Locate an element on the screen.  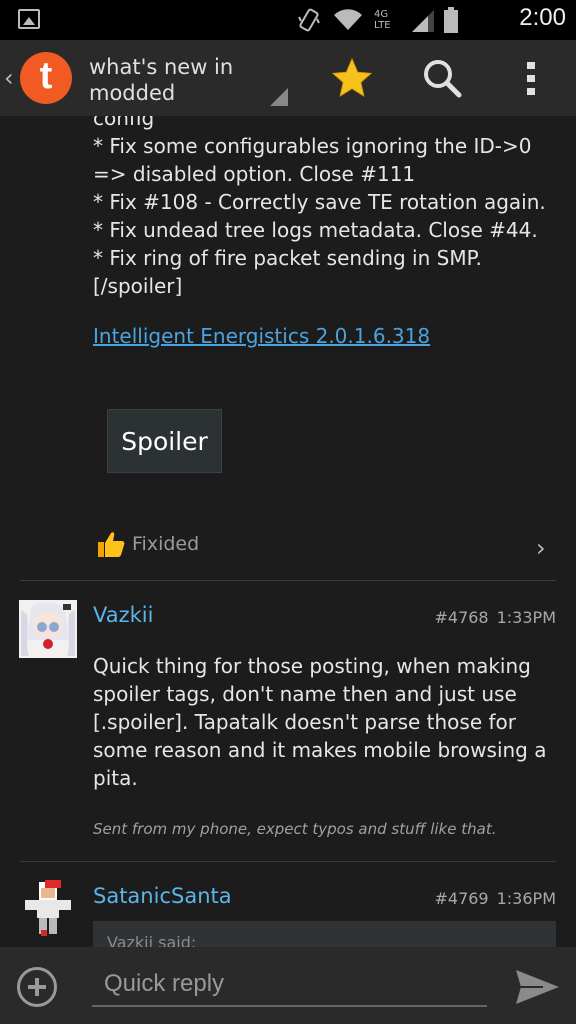
action-bar: ‹ t what's new in modded is located at coordinates (288, 78).